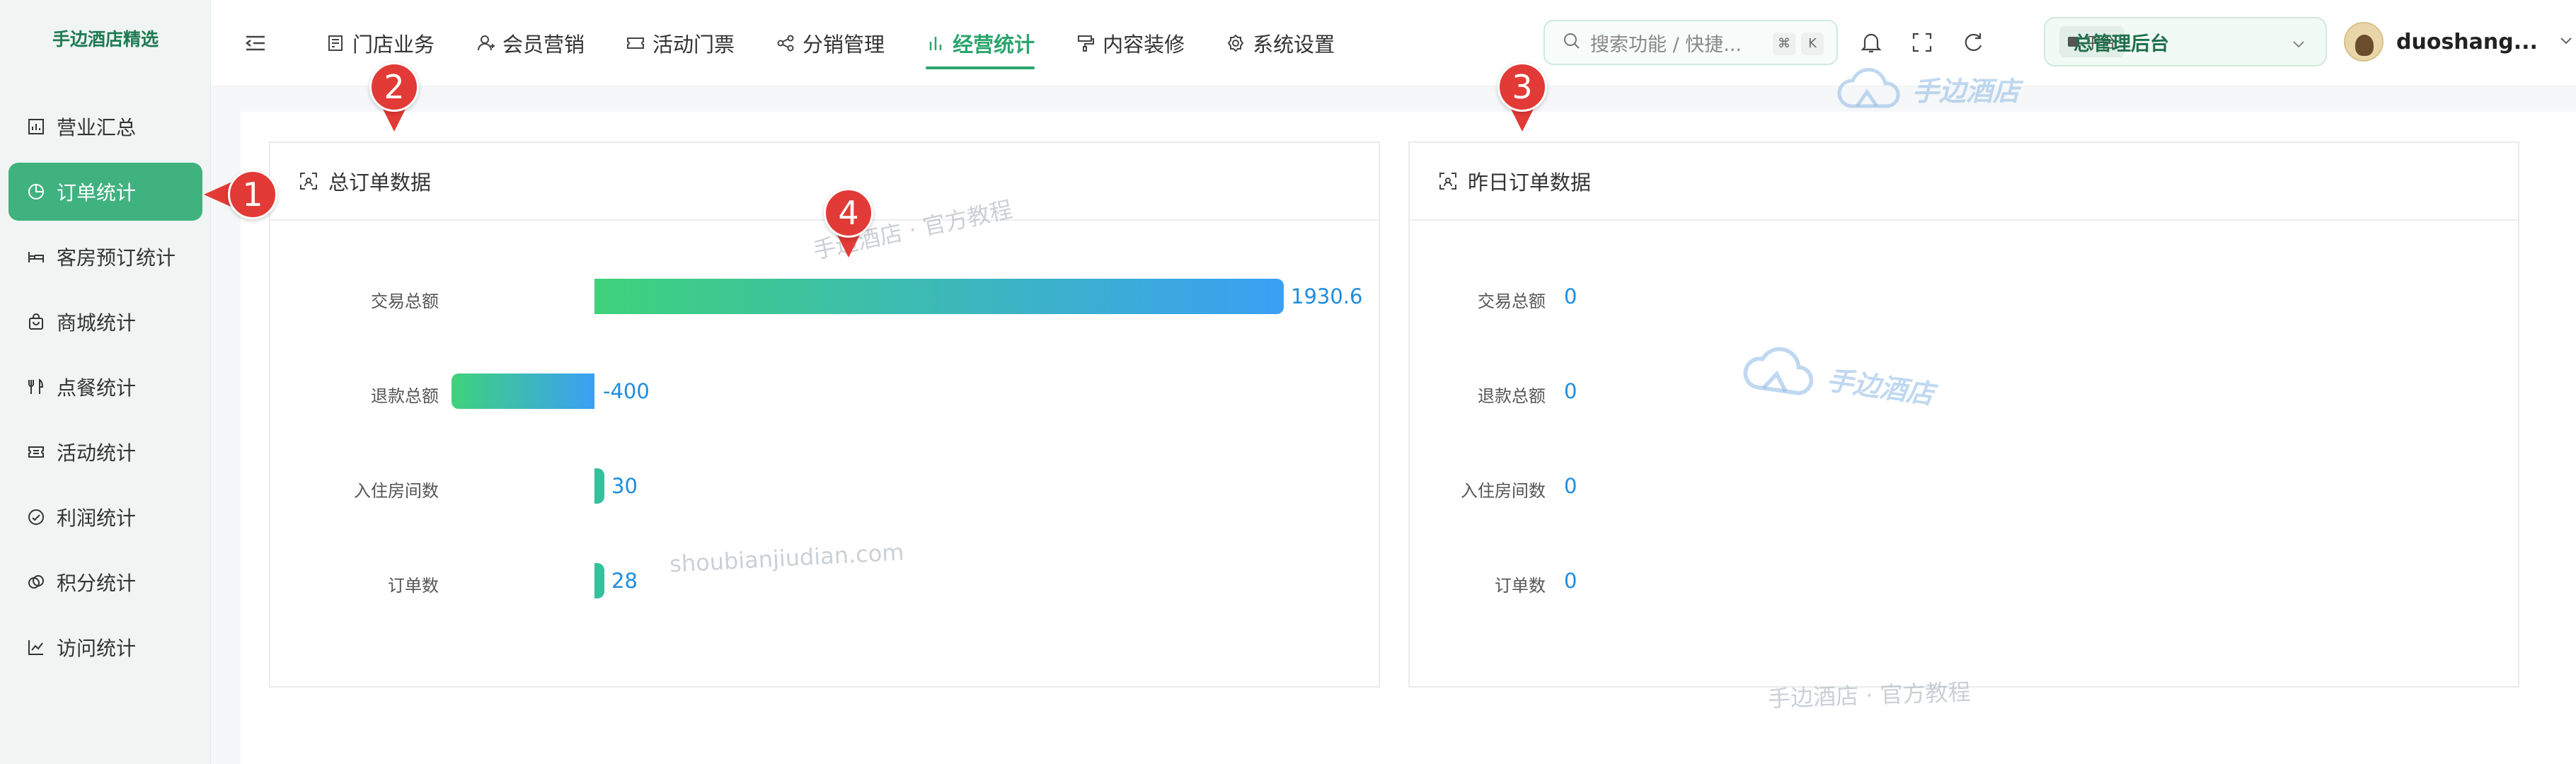  I want to click on tab-distribution: 分销管理, so click(831, 43).